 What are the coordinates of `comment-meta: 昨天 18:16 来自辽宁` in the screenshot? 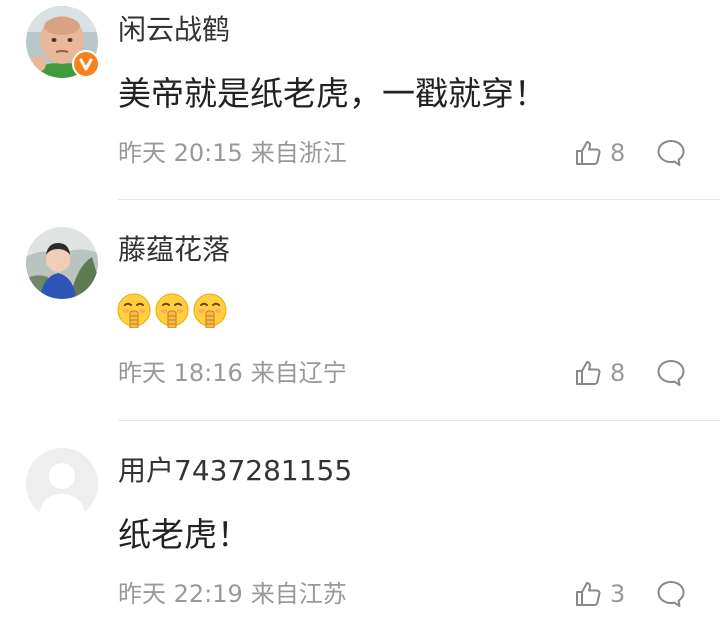 It's located at (232, 373).